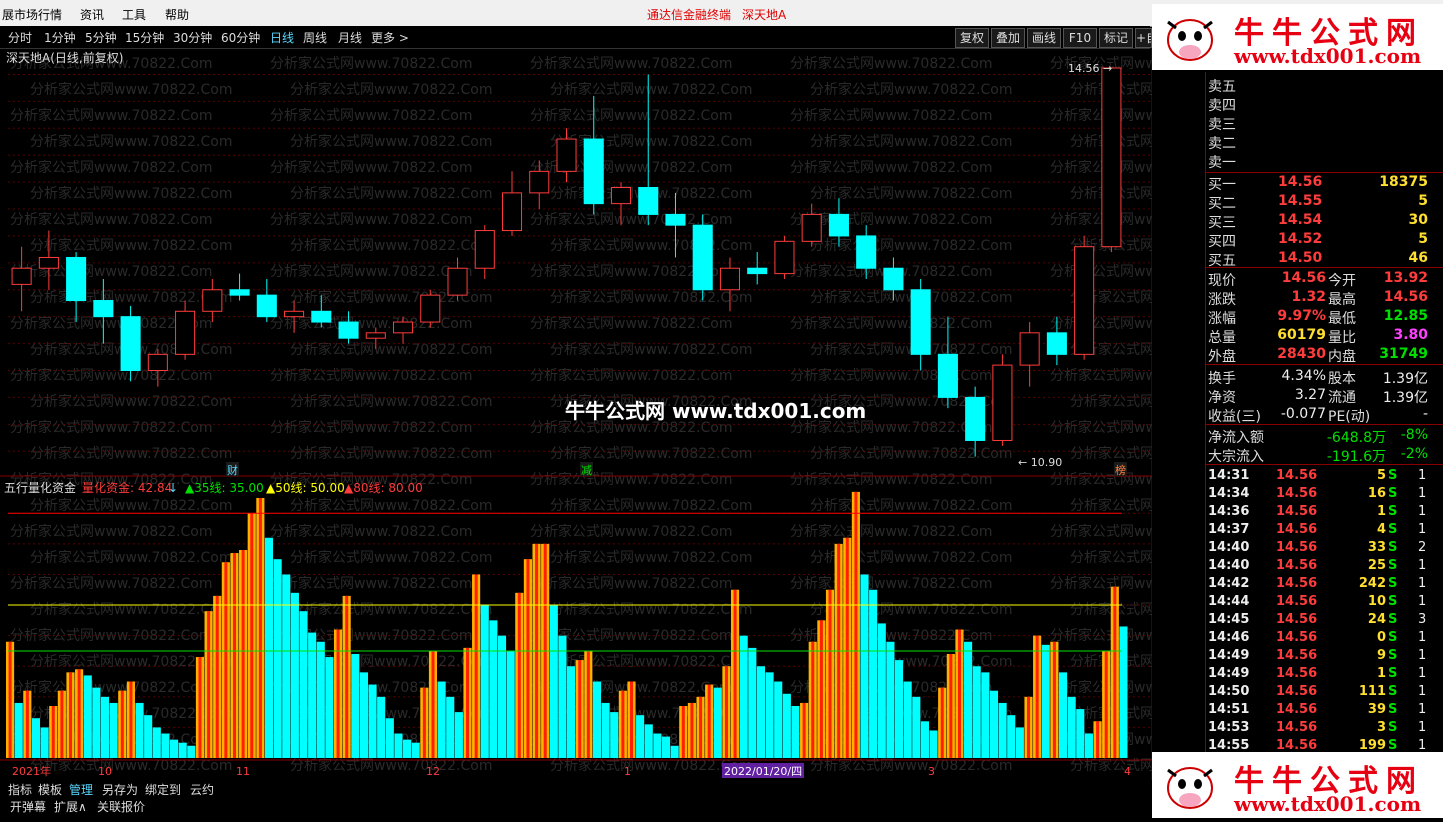 The width and height of the screenshot is (1443, 822). Describe the element at coordinates (1222, 379) in the screenshot. I see `stat-label: 换手` at that location.